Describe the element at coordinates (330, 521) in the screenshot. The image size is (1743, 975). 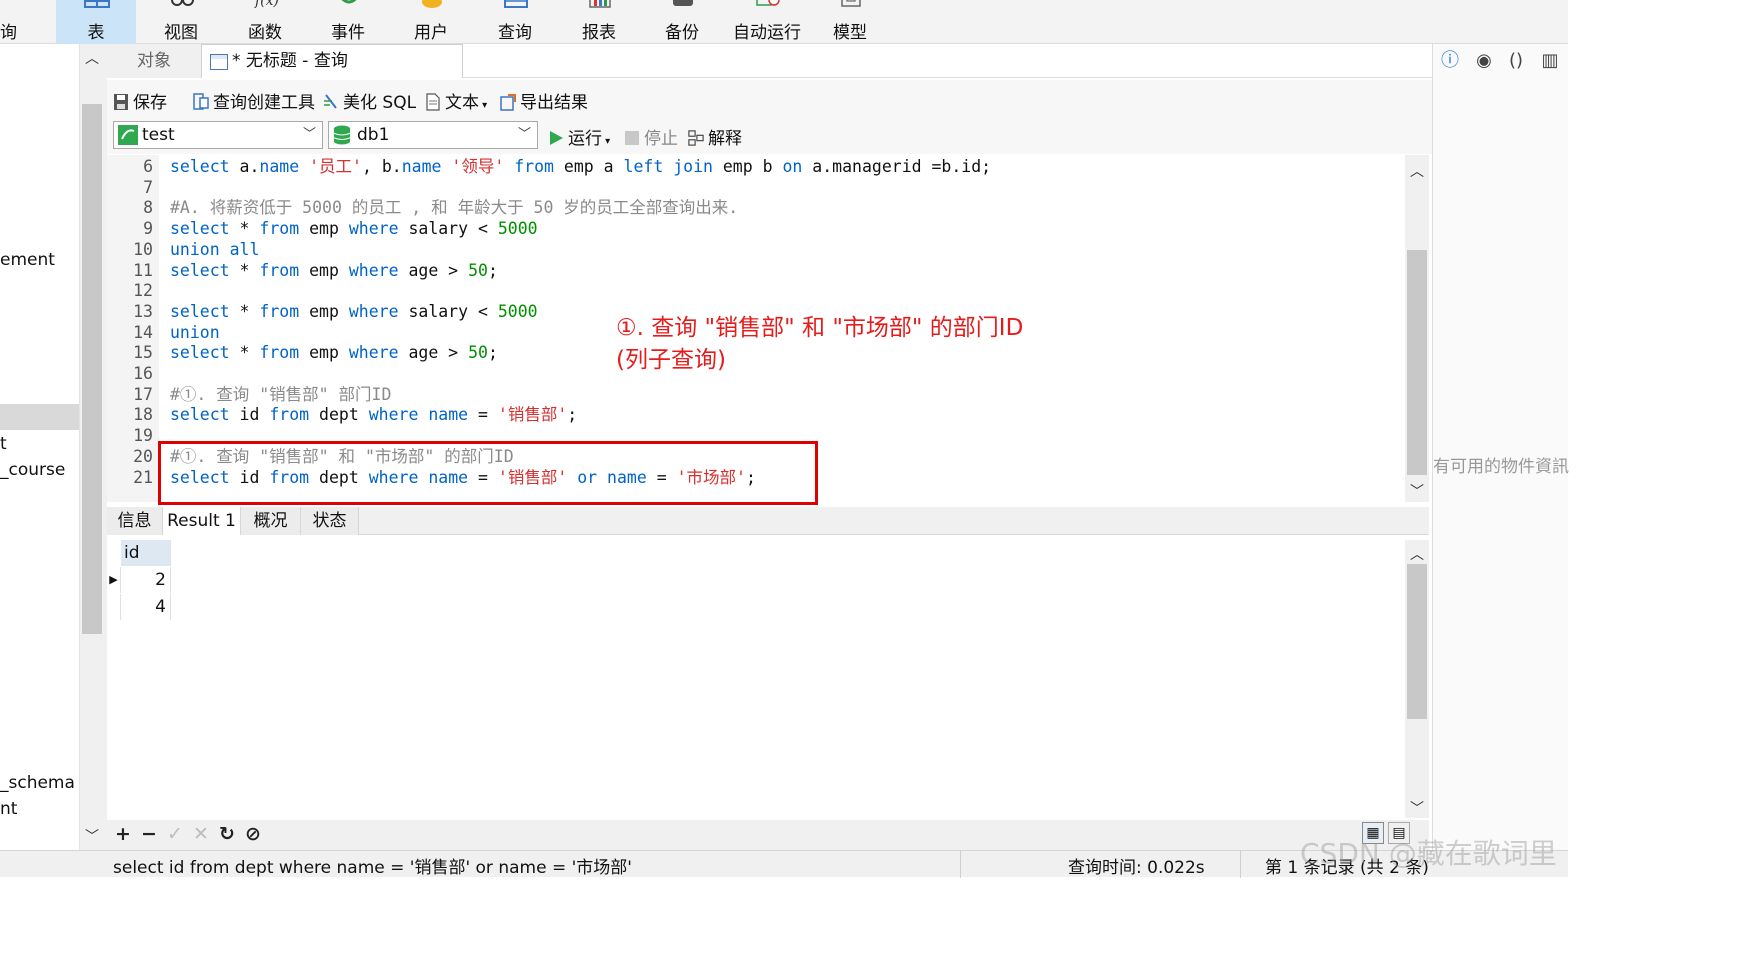
I see `tab-status: 状态` at that location.